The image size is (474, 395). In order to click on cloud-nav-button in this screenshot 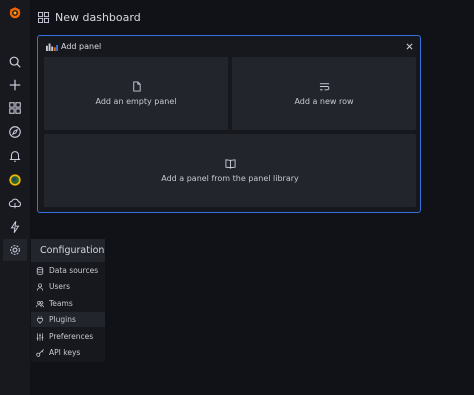, I will do `click(15, 203)`.